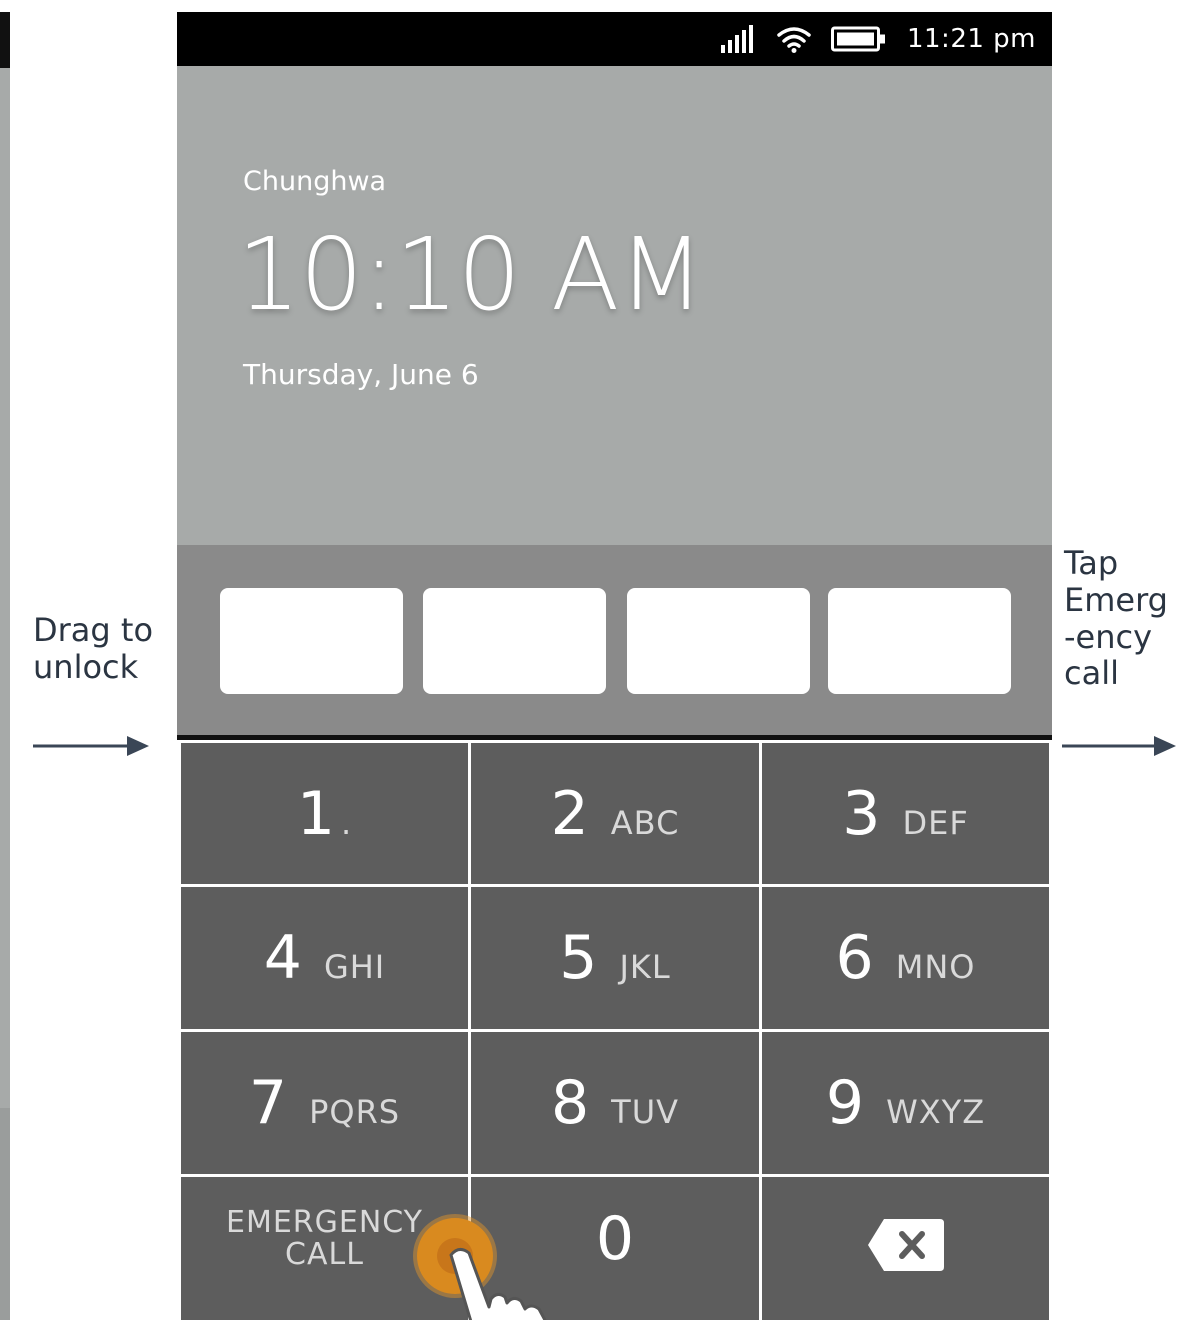 The height and width of the screenshot is (1320, 1180). What do you see at coordinates (355, 1112) in the screenshot?
I see `key-letters: PQRS` at bounding box center [355, 1112].